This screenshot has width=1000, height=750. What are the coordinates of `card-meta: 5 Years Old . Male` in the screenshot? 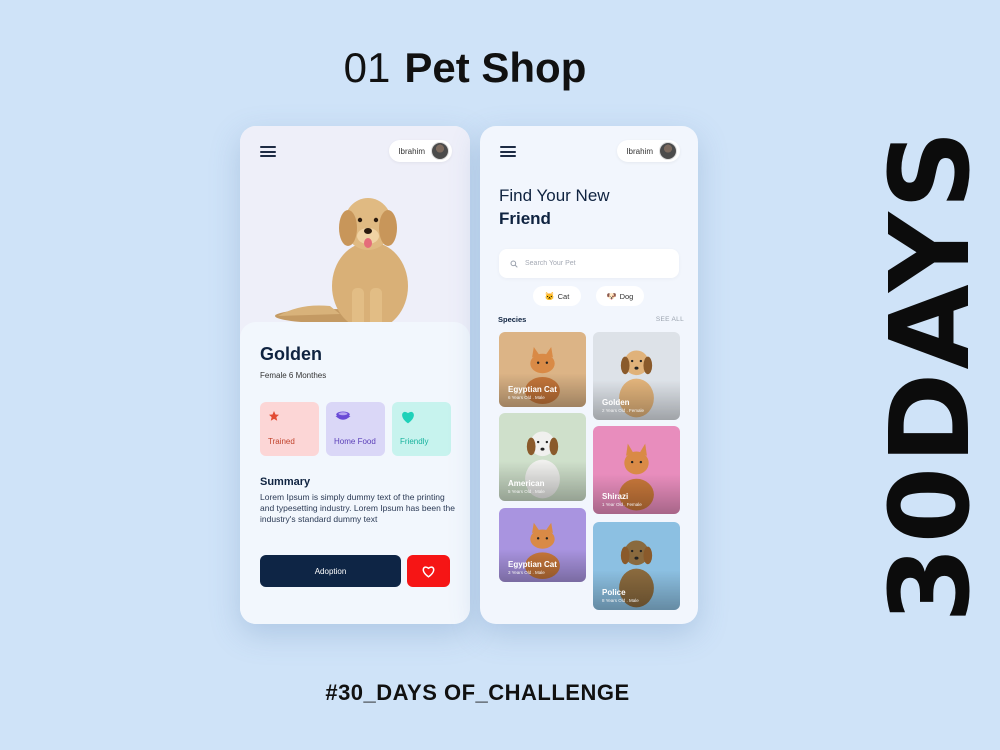 It's located at (526, 491).